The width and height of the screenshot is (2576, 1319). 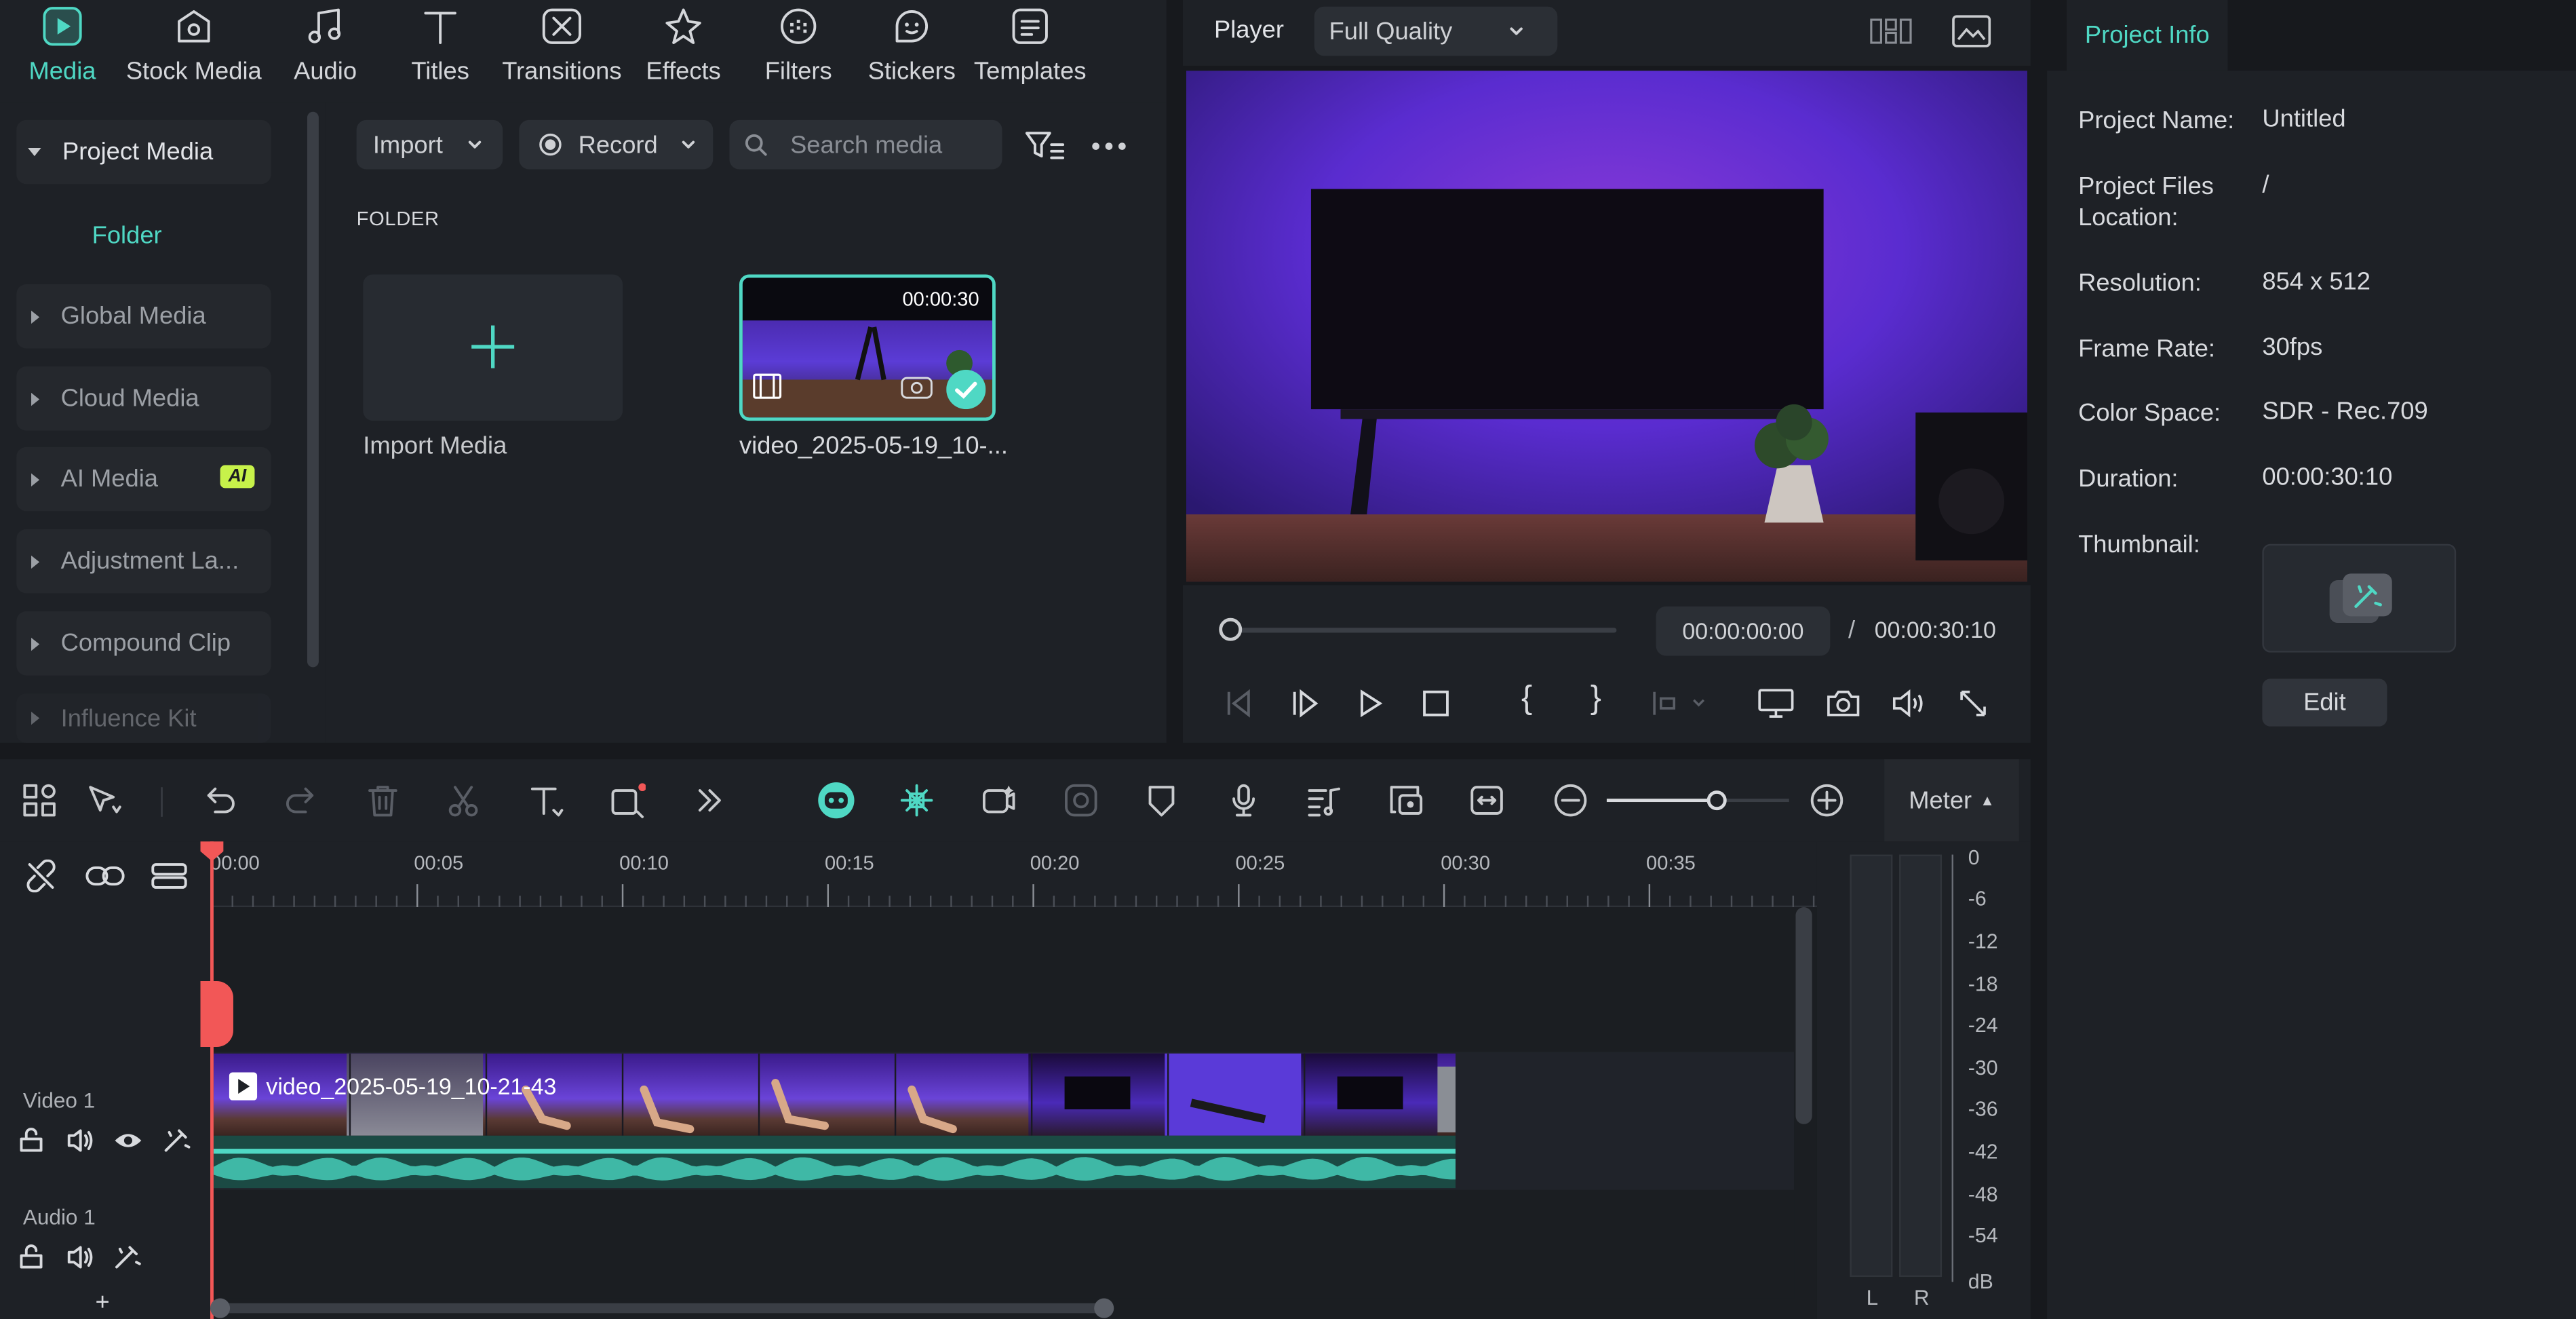 What do you see at coordinates (429, 144) in the screenshot?
I see `import-dropdown: Import` at bounding box center [429, 144].